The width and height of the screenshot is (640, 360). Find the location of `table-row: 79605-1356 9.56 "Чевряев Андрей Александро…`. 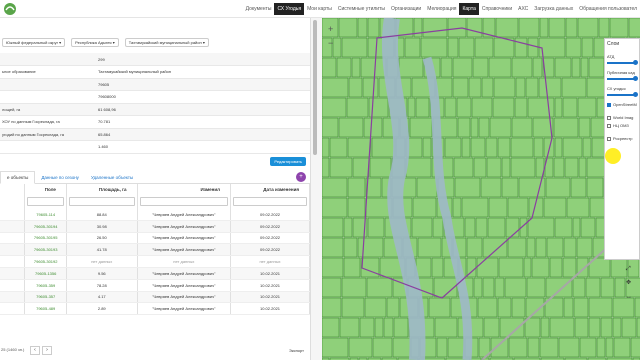

table-row: 79605-1356 9.56 "Чевряев Андрей Александро… is located at coordinates (155, 273).